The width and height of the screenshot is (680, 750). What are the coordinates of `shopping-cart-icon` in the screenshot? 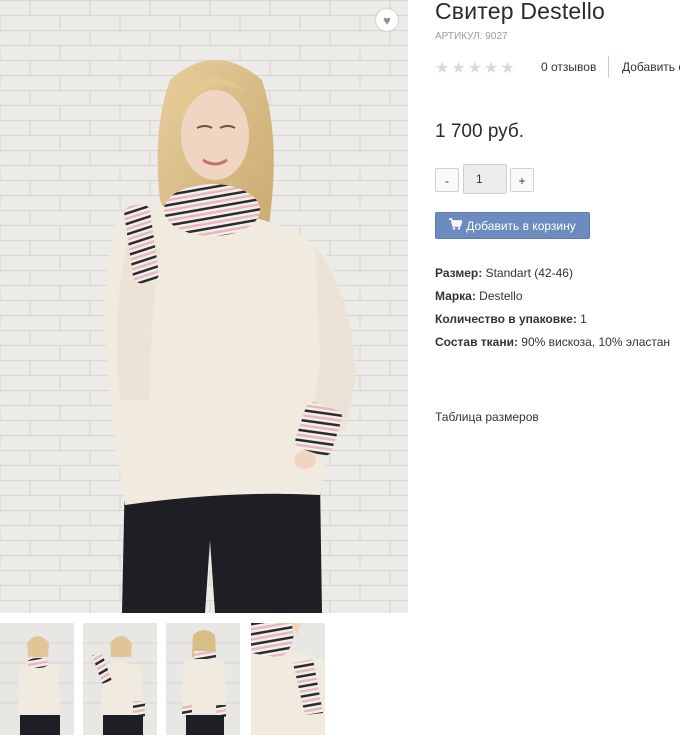 It's located at (456, 225).